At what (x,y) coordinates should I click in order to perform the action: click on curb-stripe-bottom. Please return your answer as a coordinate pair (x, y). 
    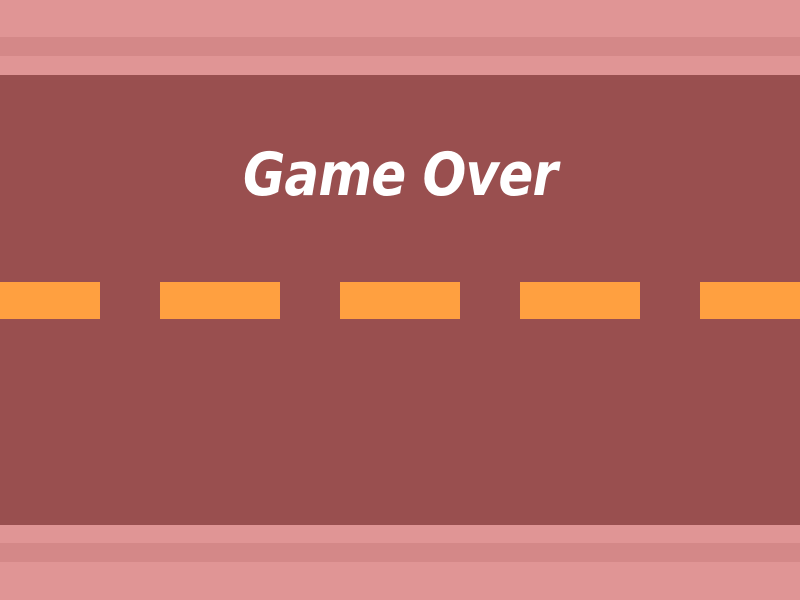
    Looking at the image, I should click on (400, 552).